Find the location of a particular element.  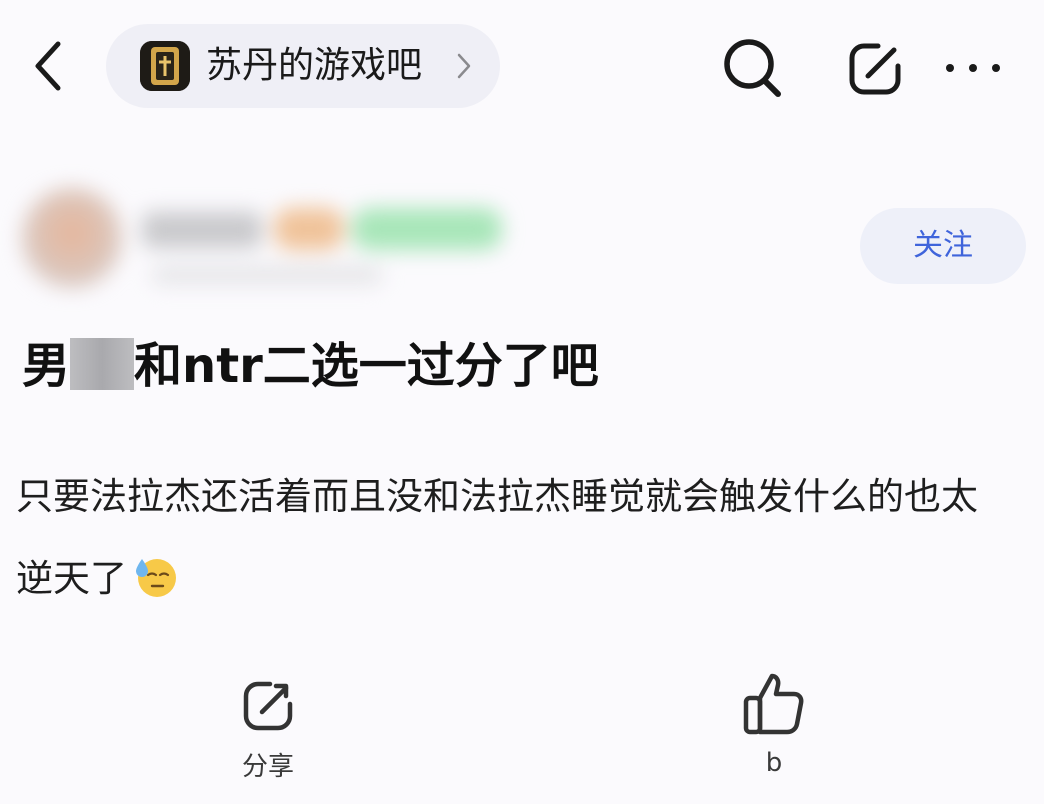

share-button: 分享 is located at coordinates (268, 731).